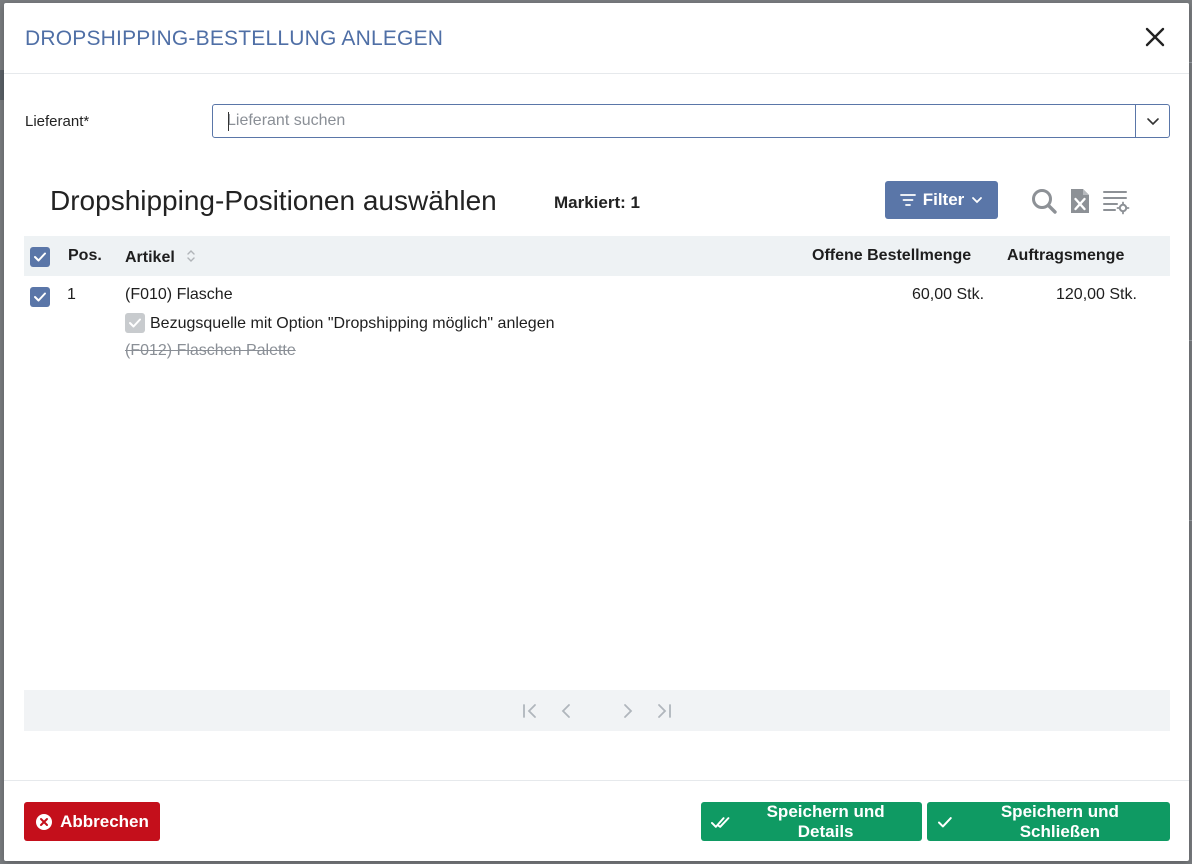 This screenshot has height=864, width=1192. Describe the element at coordinates (907, 200) in the screenshot. I see `filter-icon` at that location.